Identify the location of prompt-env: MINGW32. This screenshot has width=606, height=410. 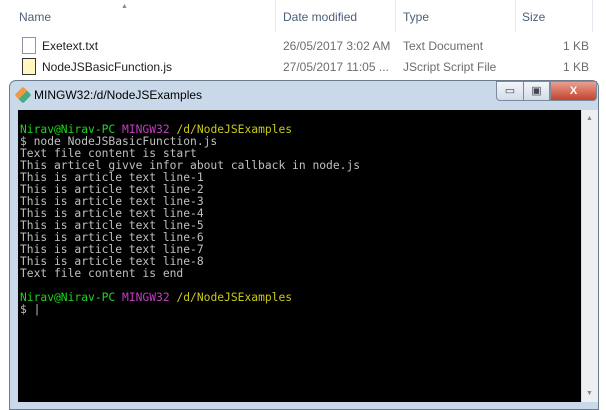
(146, 297).